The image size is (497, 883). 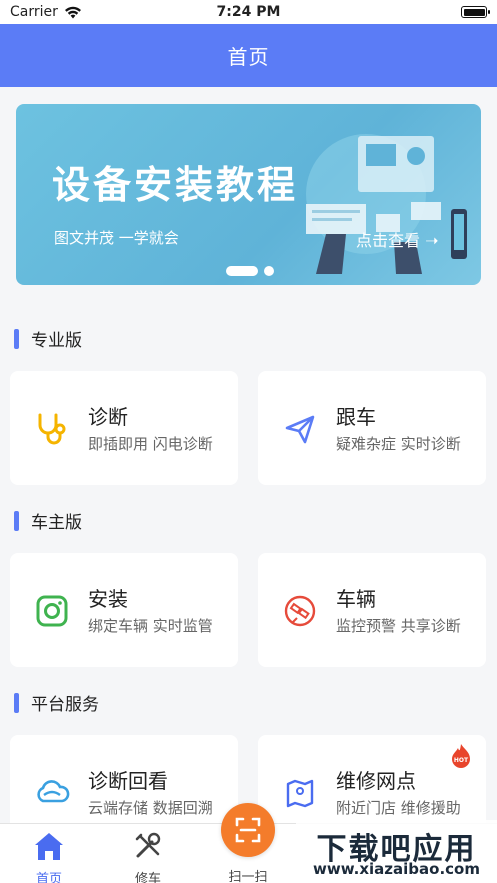 What do you see at coordinates (56, 523) in the screenshot?
I see `section-title: 车主版` at bounding box center [56, 523].